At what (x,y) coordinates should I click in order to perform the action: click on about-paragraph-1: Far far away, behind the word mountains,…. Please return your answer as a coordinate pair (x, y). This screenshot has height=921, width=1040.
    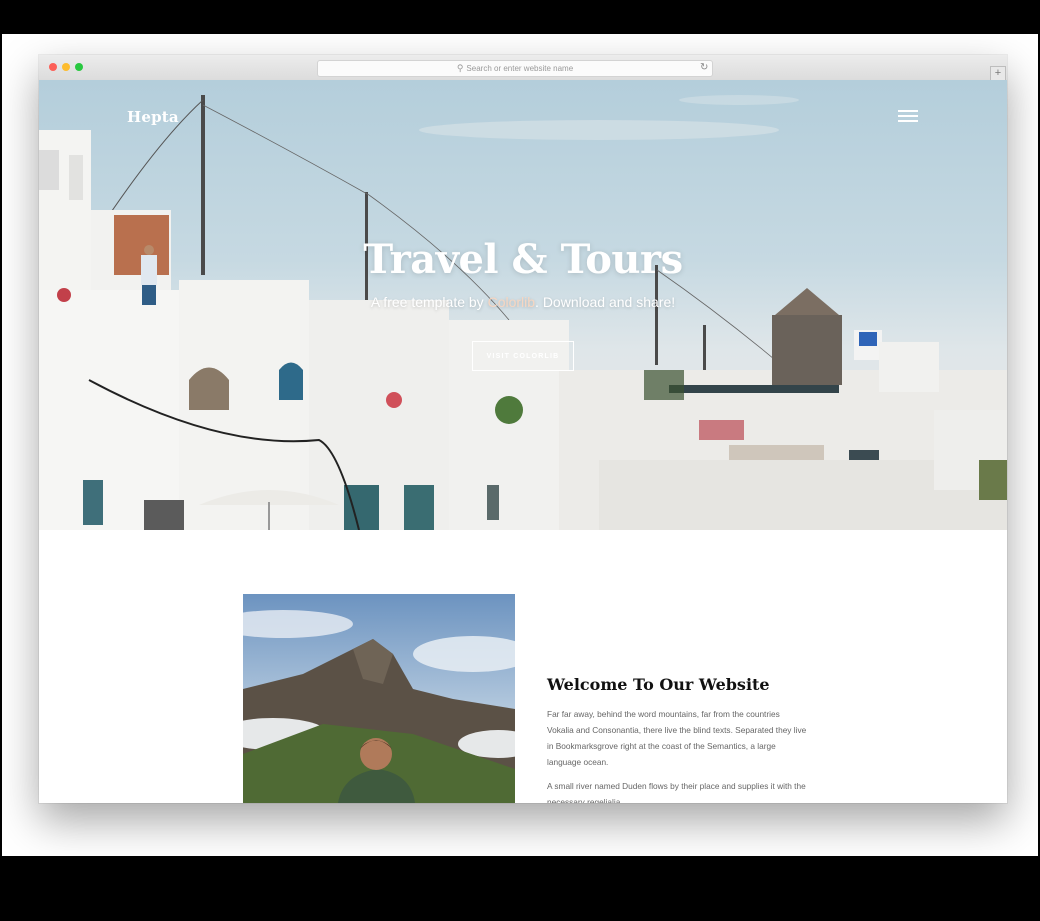
    Looking at the image, I should click on (677, 738).